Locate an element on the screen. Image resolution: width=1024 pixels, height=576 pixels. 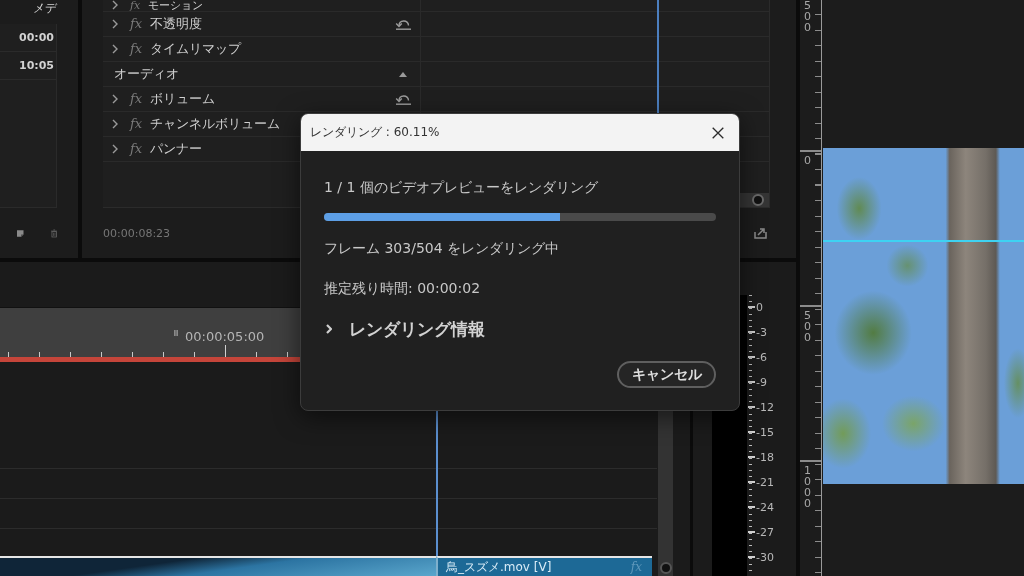
close-icon is located at coordinates (718, 132).